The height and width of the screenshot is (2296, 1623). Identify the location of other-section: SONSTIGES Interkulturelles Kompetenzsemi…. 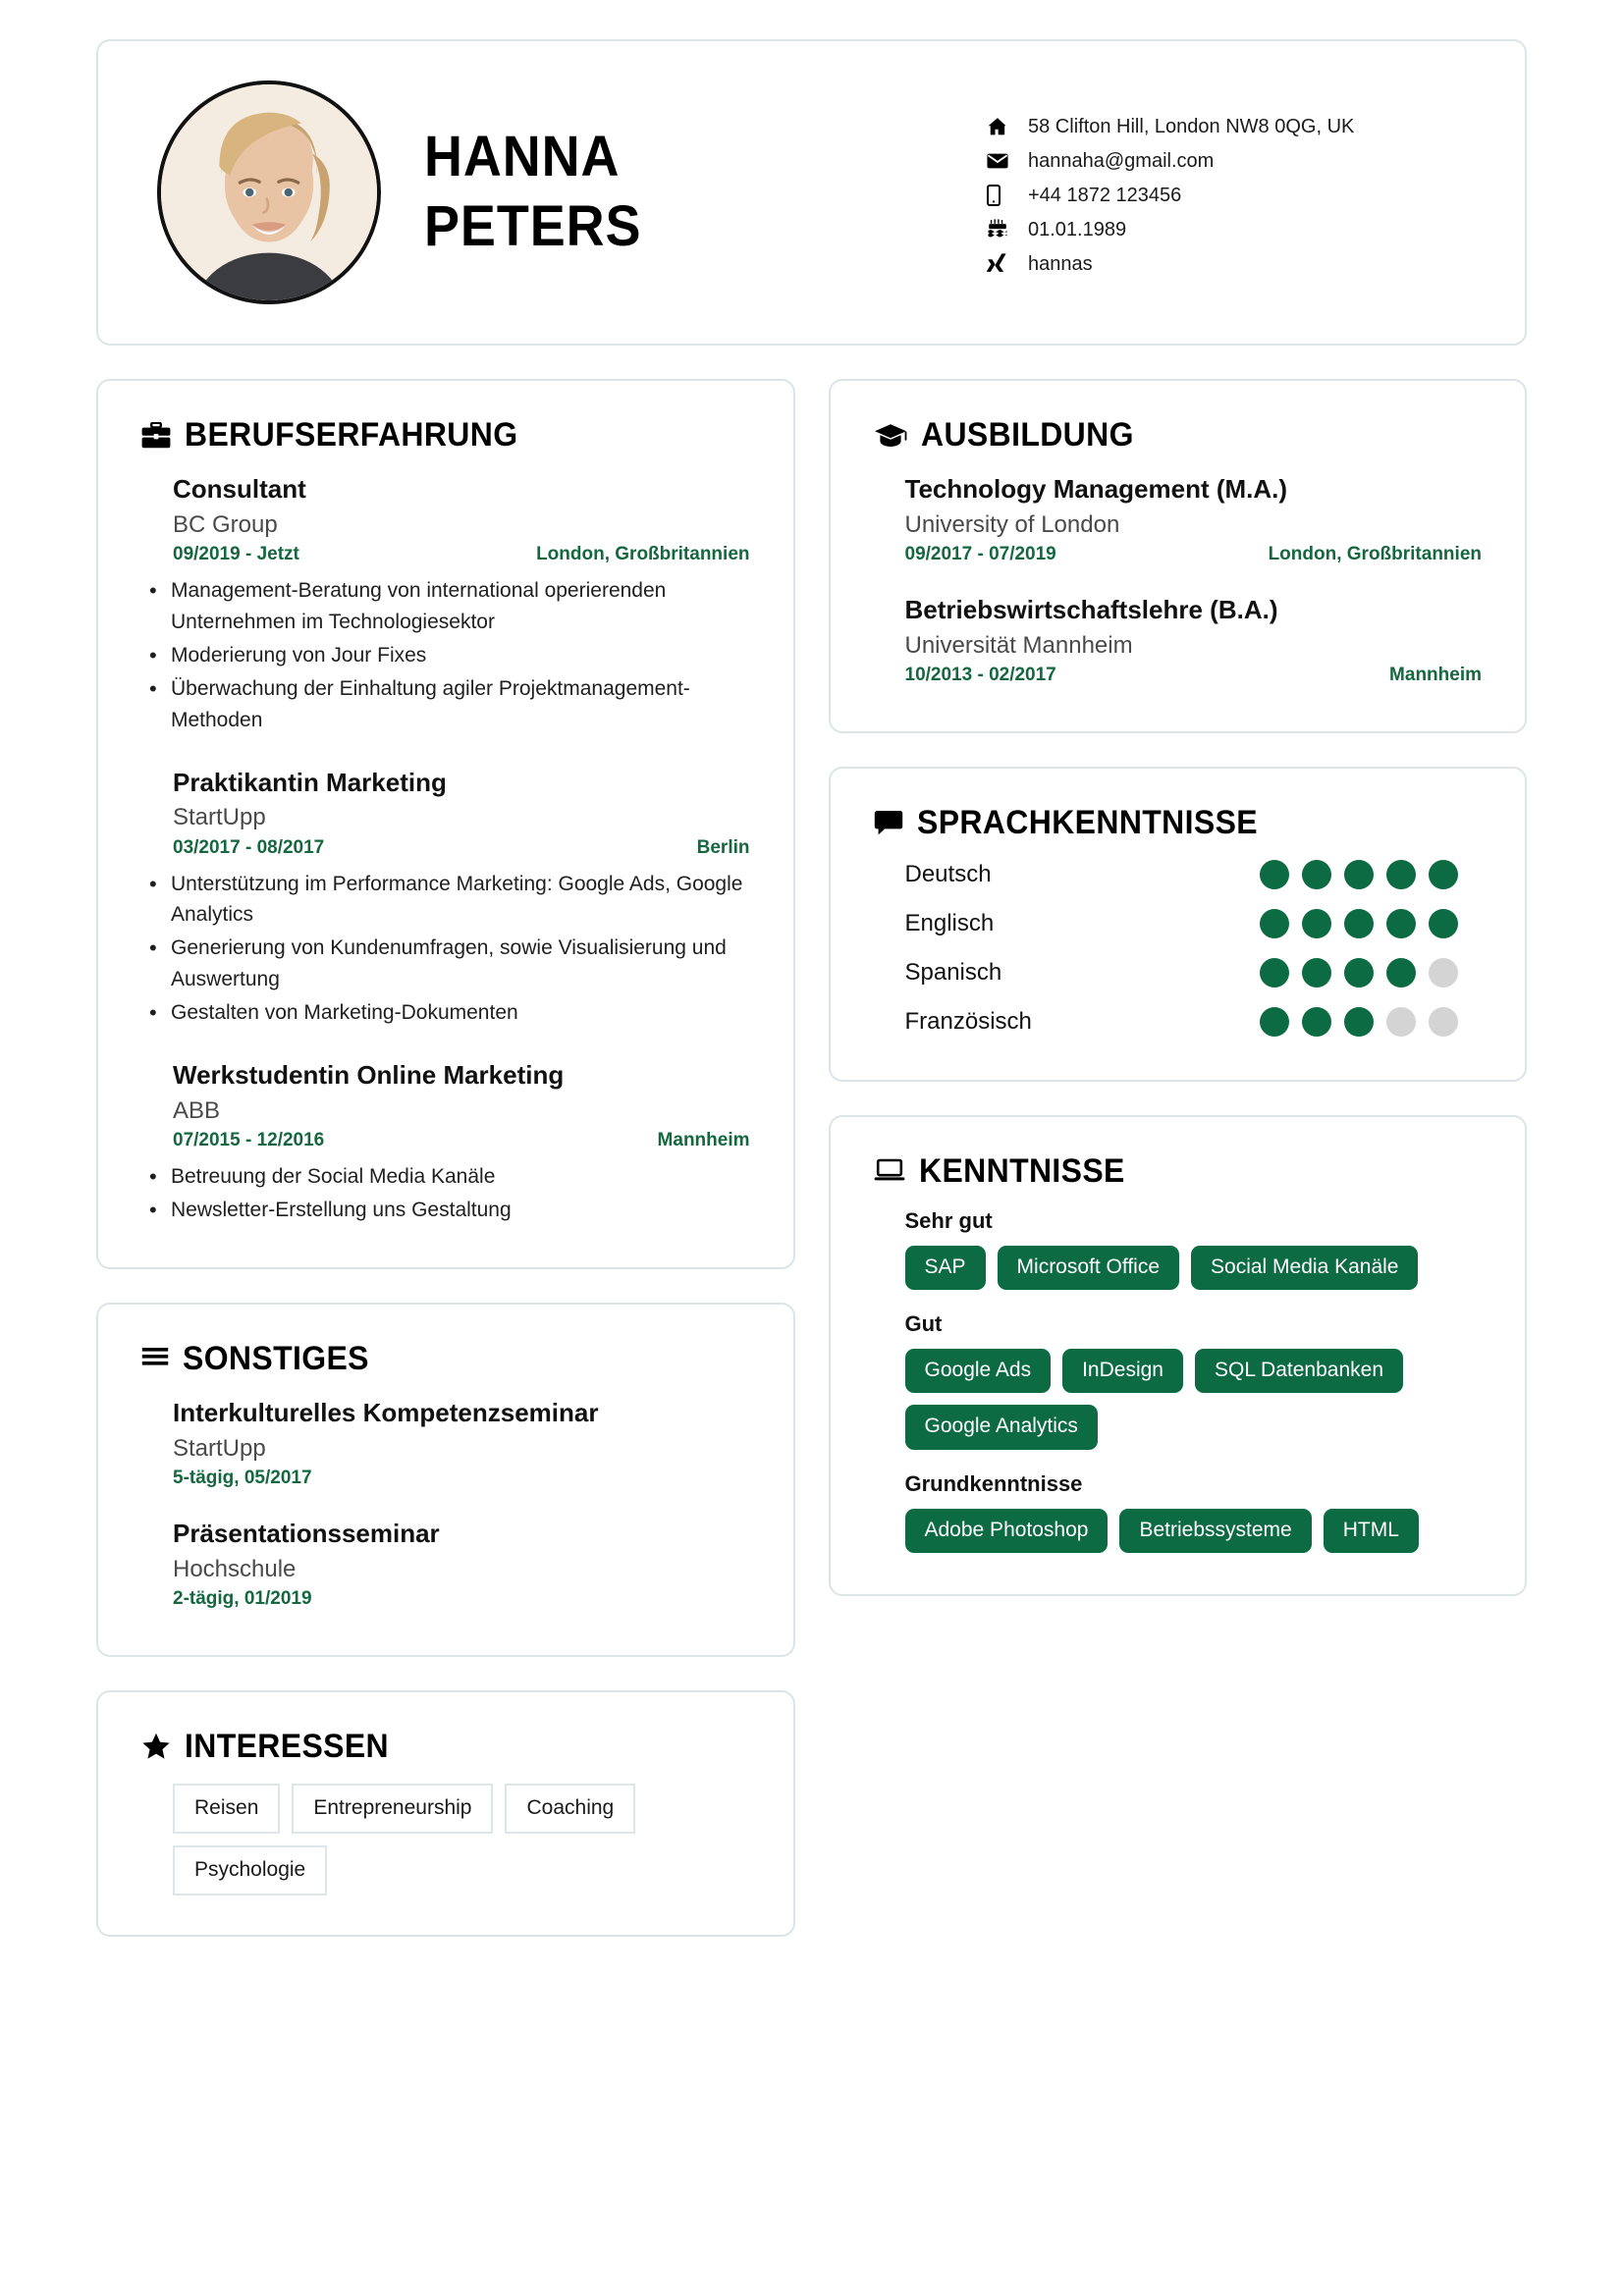
(445, 1479).